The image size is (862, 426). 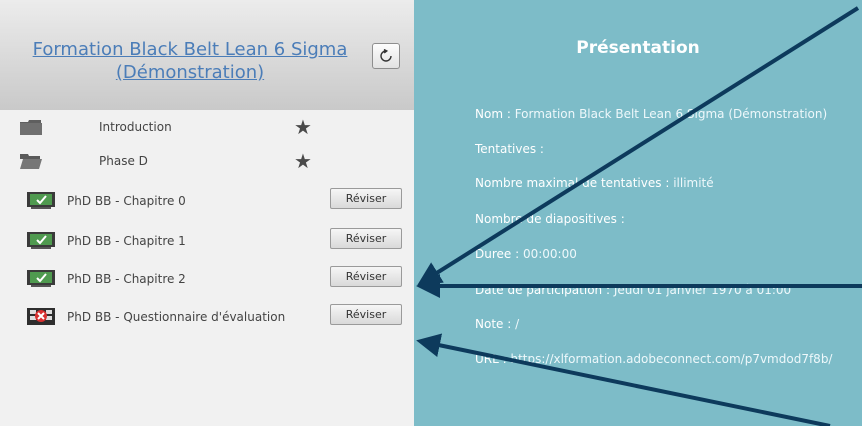 What do you see at coordinates (207, 277) in the screenshot?
I see `lesson-row: PhD BB - Chapitre 2 Réviser` at bounding box center [207, 277].